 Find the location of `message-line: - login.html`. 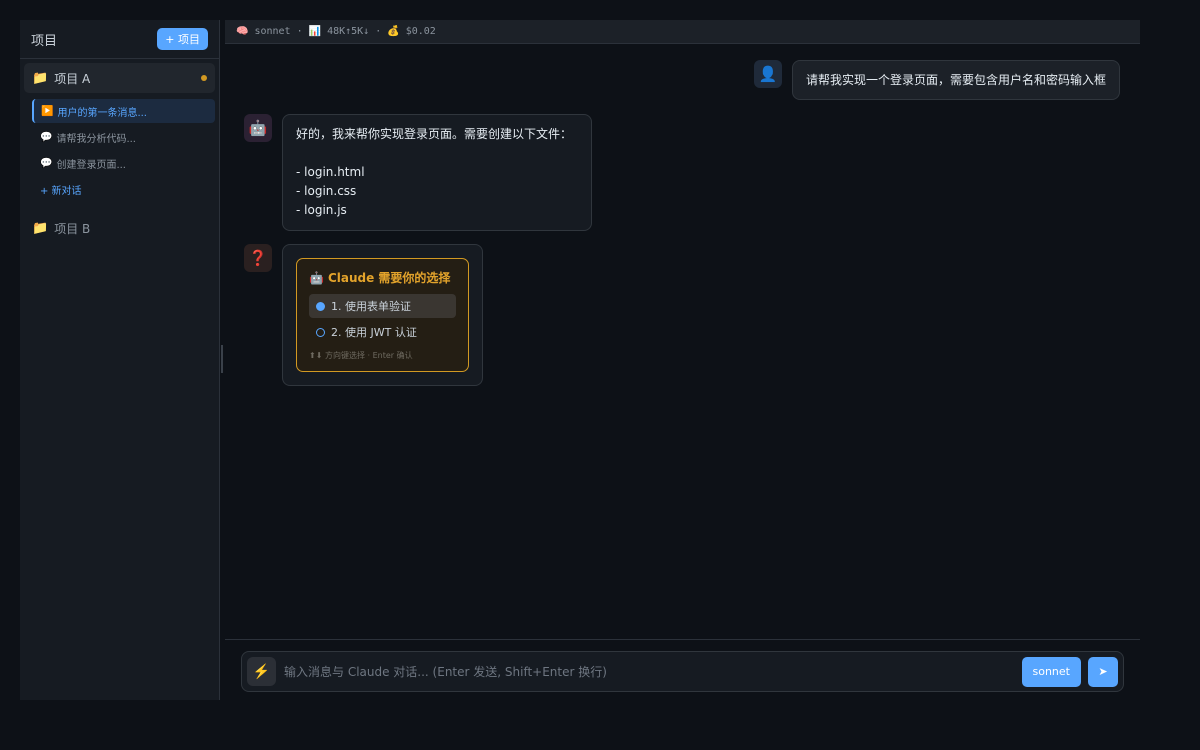

message-line: - login.html is located at coordinates (330, 172).